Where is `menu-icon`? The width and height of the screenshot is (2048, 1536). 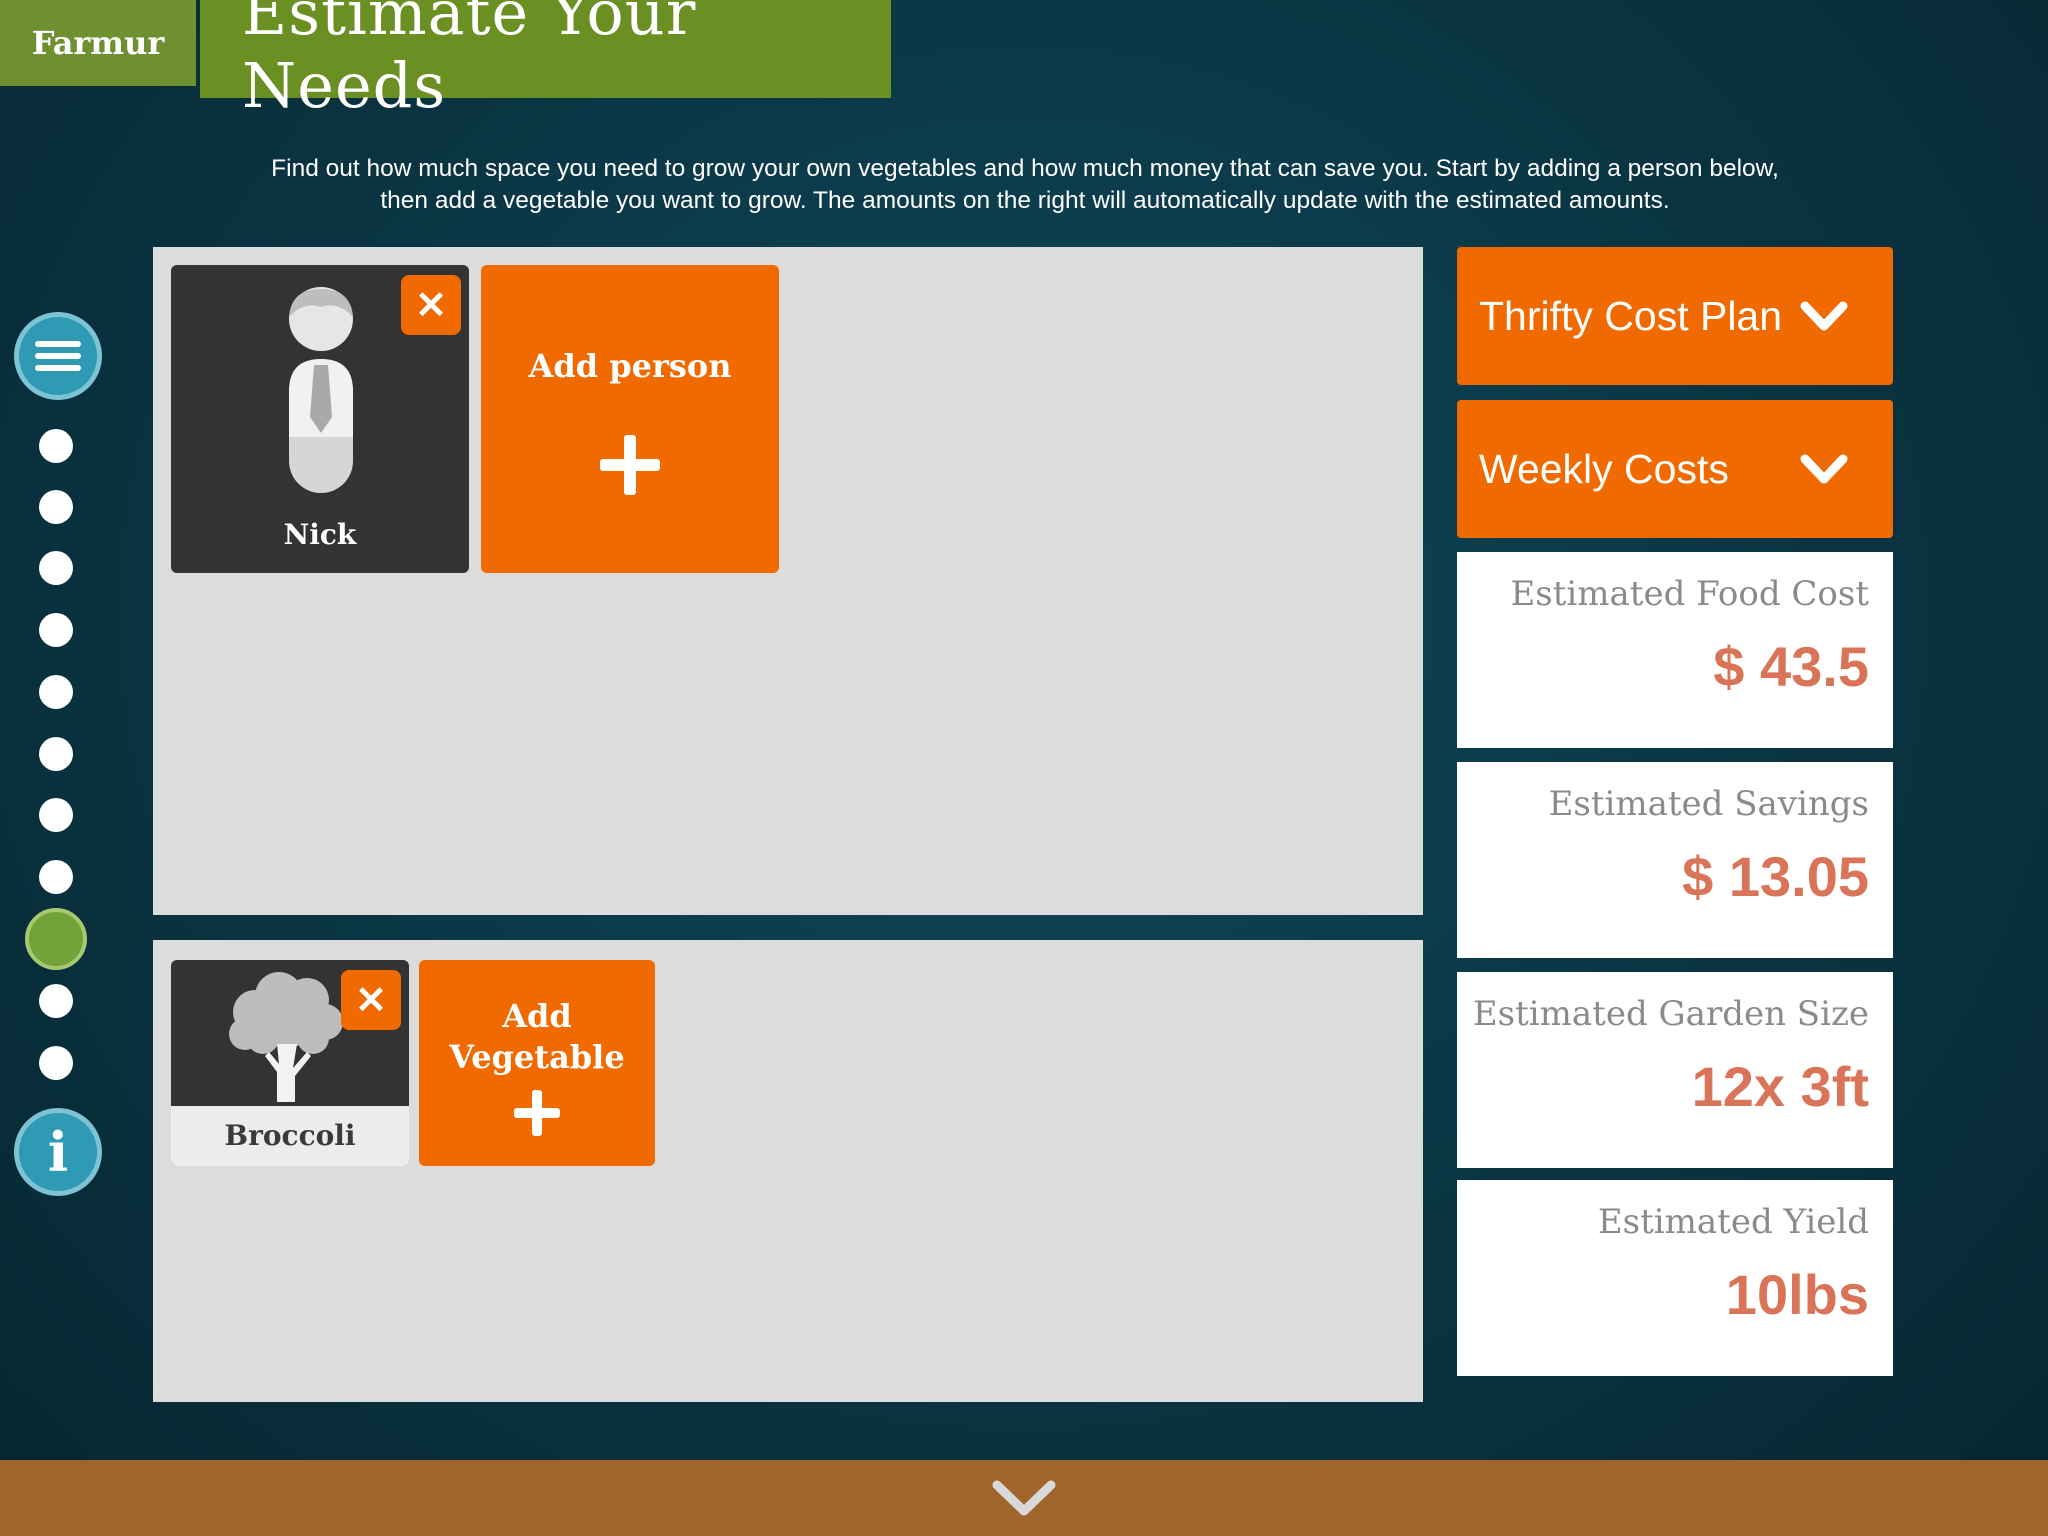 menu-icon is located at coordinates (58, 356).